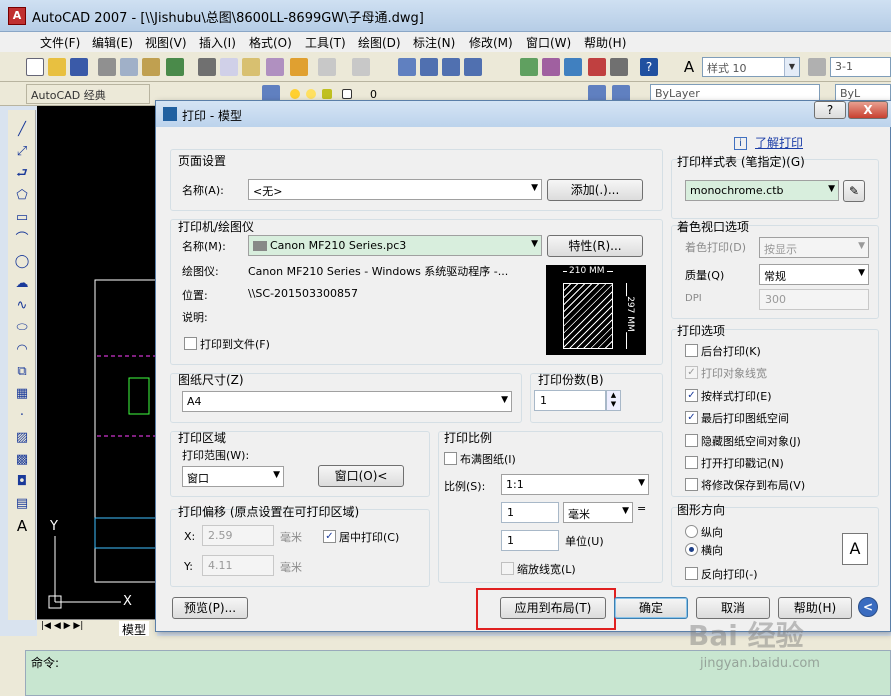 The height and width of the screenshot is (696, 891). Describe the element at coordinates (22, 482) in the screenshot. I see `region-icon: ◘` at that location.